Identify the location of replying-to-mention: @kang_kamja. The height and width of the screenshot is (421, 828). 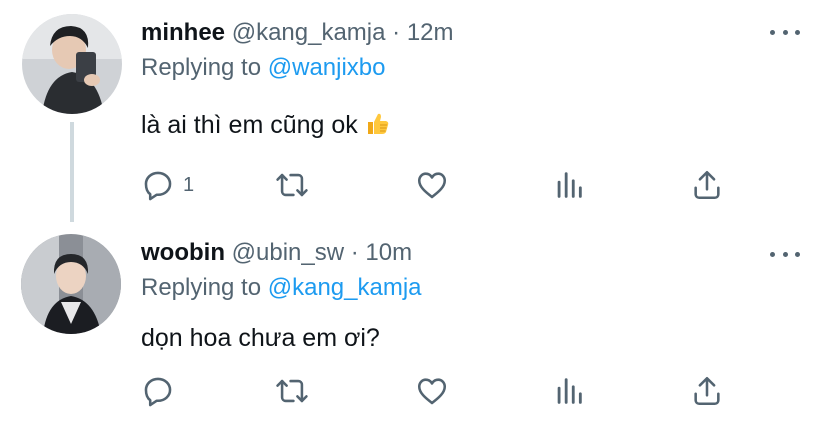
(345, 287).